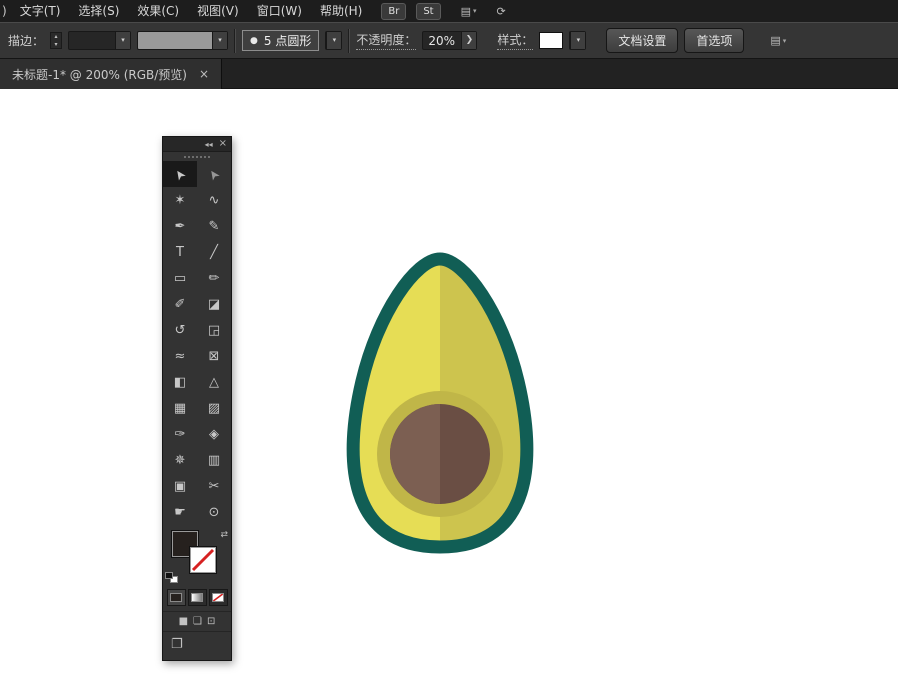  Describe the element at coordinates (449, 74) in the screenshot. I see `document-tab-bar: 未标题-1* @ 200% (RGB/预览) ×` at that location.